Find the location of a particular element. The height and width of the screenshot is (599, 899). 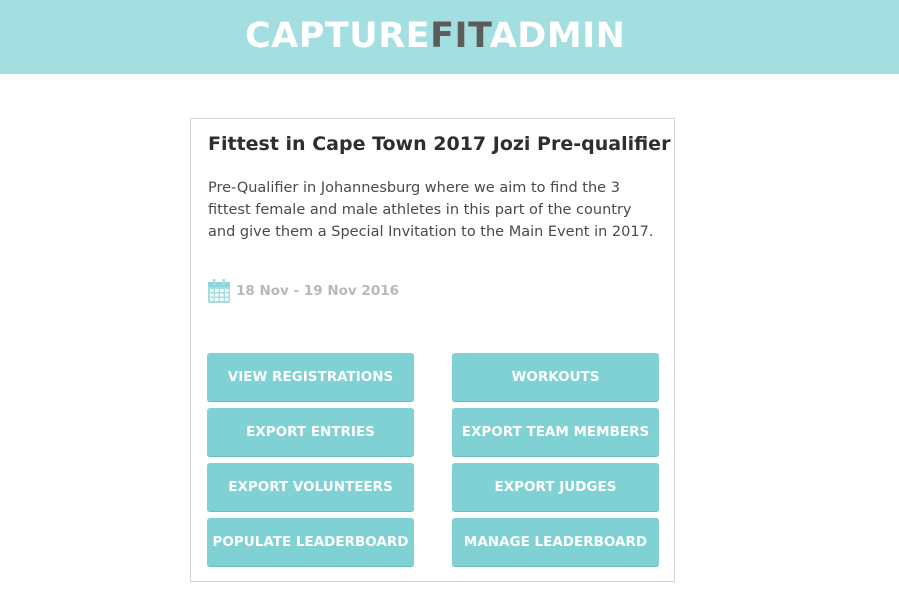

logo-text-admin: ADMIN is located at coordinates (557, 36).